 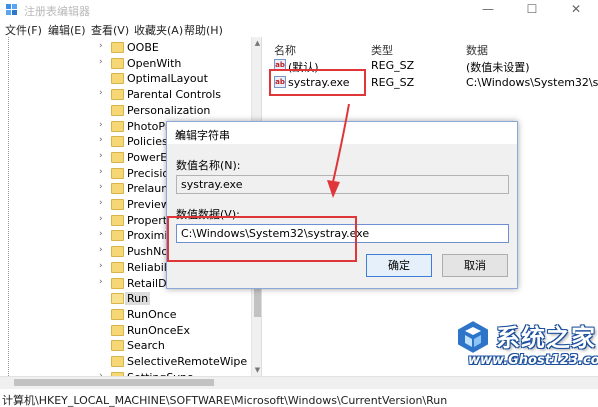 What do you see at coordinates (382, 50) in the screenshot?
I see `column-header-type: 类型` at bounding box center [382, 50].